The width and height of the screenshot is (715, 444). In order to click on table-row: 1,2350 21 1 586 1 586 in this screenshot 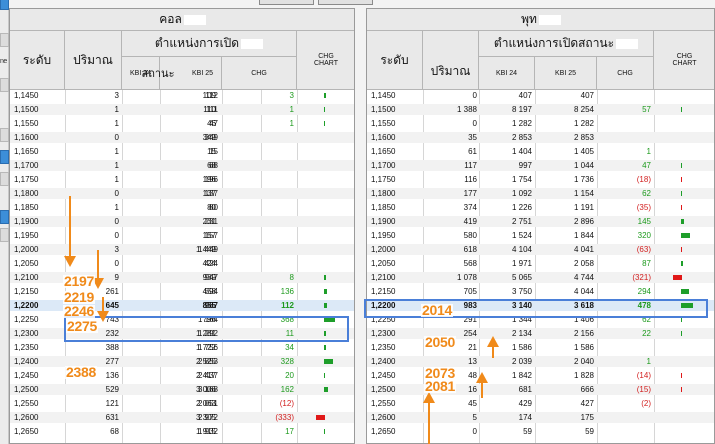, I will do `click(540, 347)`.